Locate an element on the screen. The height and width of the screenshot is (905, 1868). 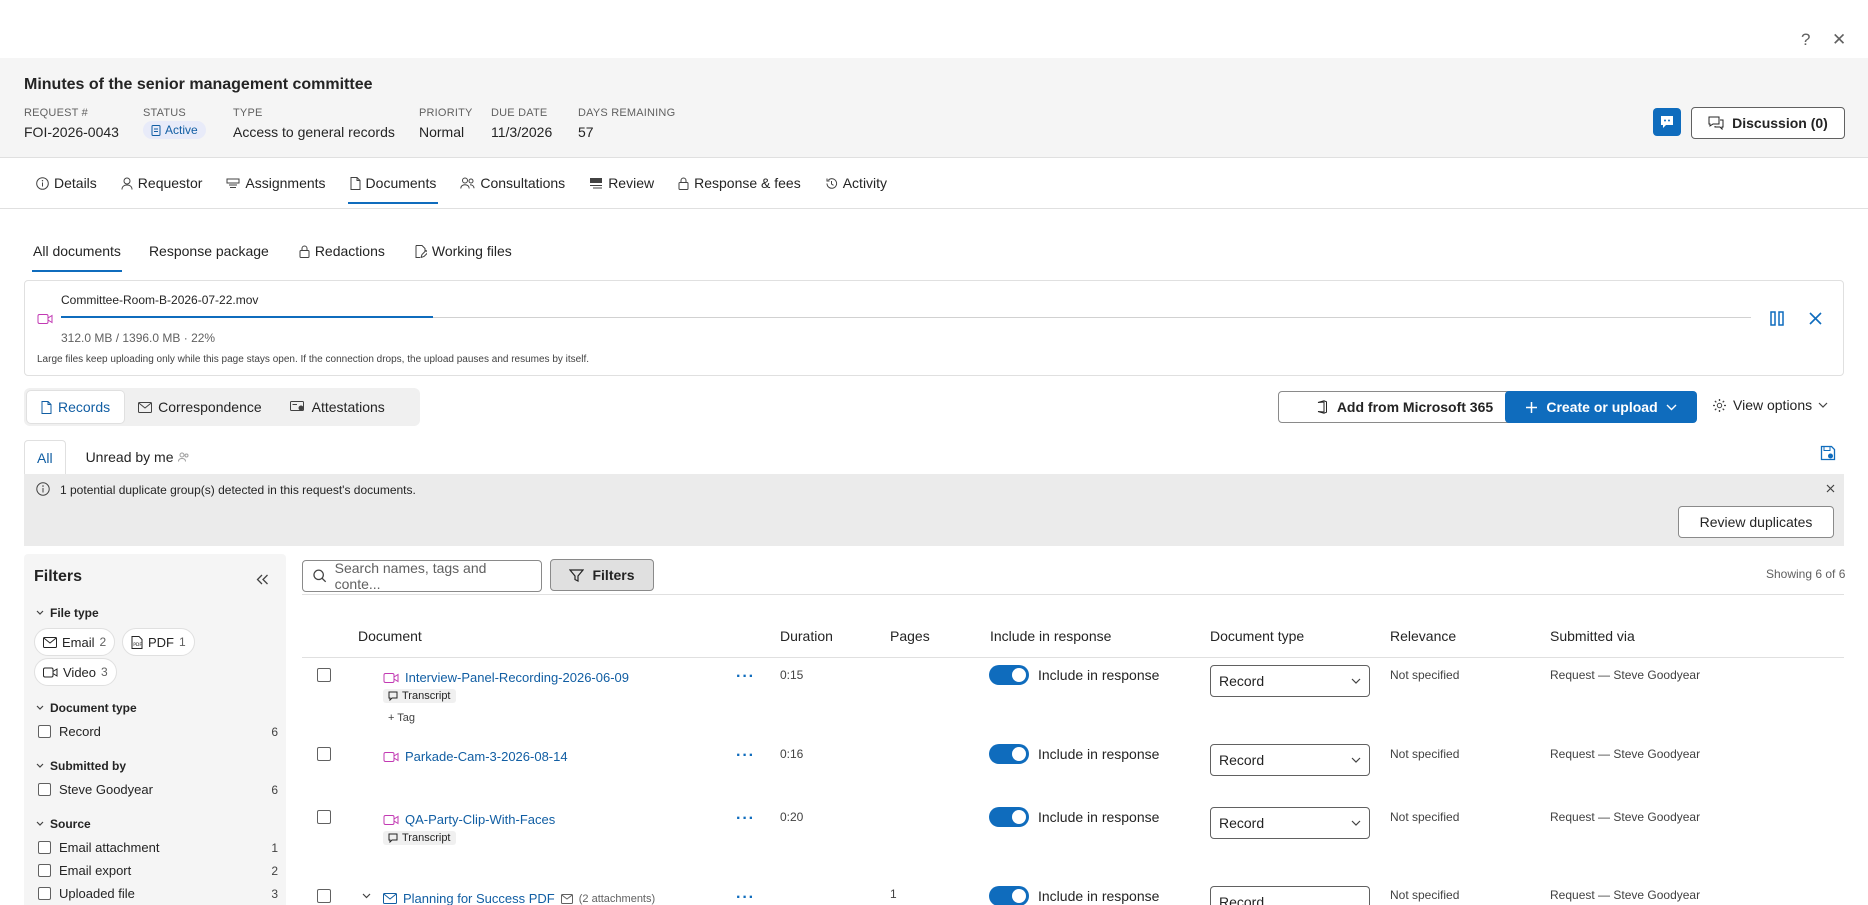
expand-chevron-icon is located at coordinates (366, 896).